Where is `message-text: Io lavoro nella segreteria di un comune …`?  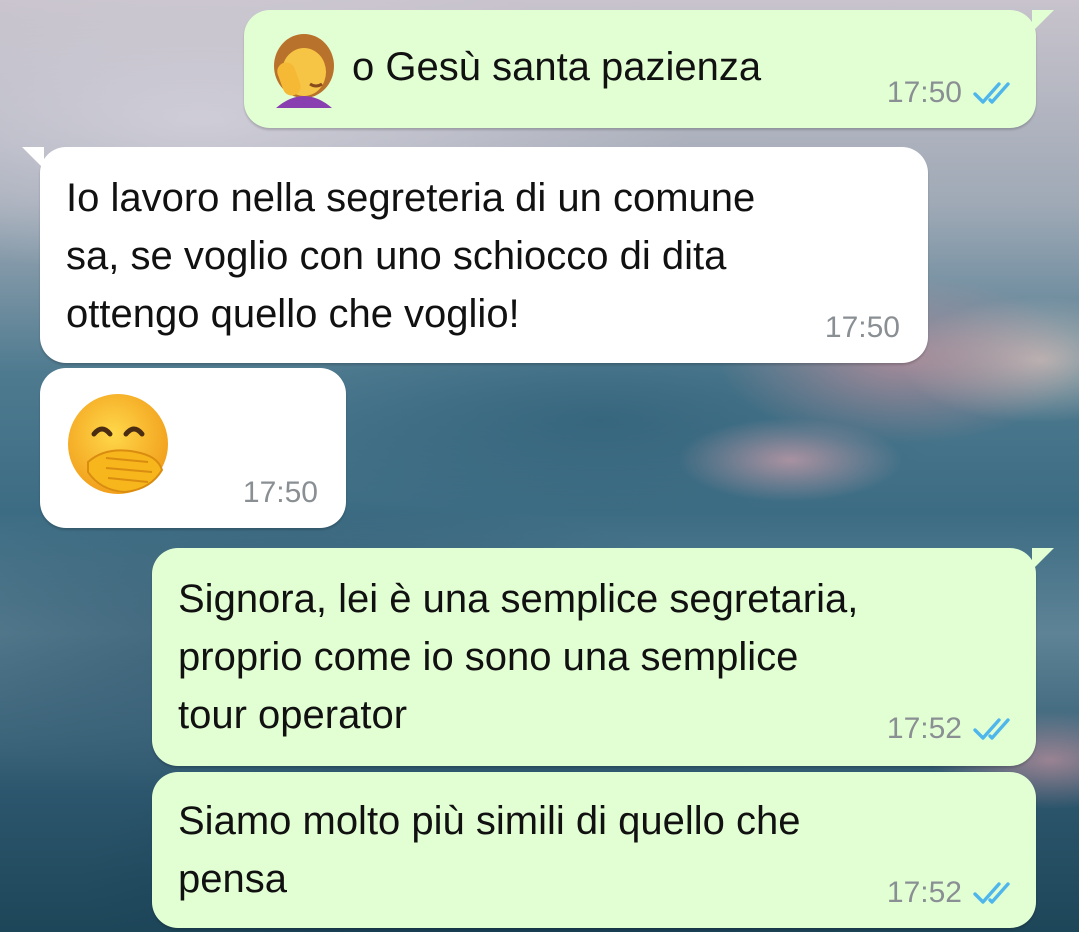 message-text: Io lavoro nella segreteria di un comune … is located at coordinates (411, 256).